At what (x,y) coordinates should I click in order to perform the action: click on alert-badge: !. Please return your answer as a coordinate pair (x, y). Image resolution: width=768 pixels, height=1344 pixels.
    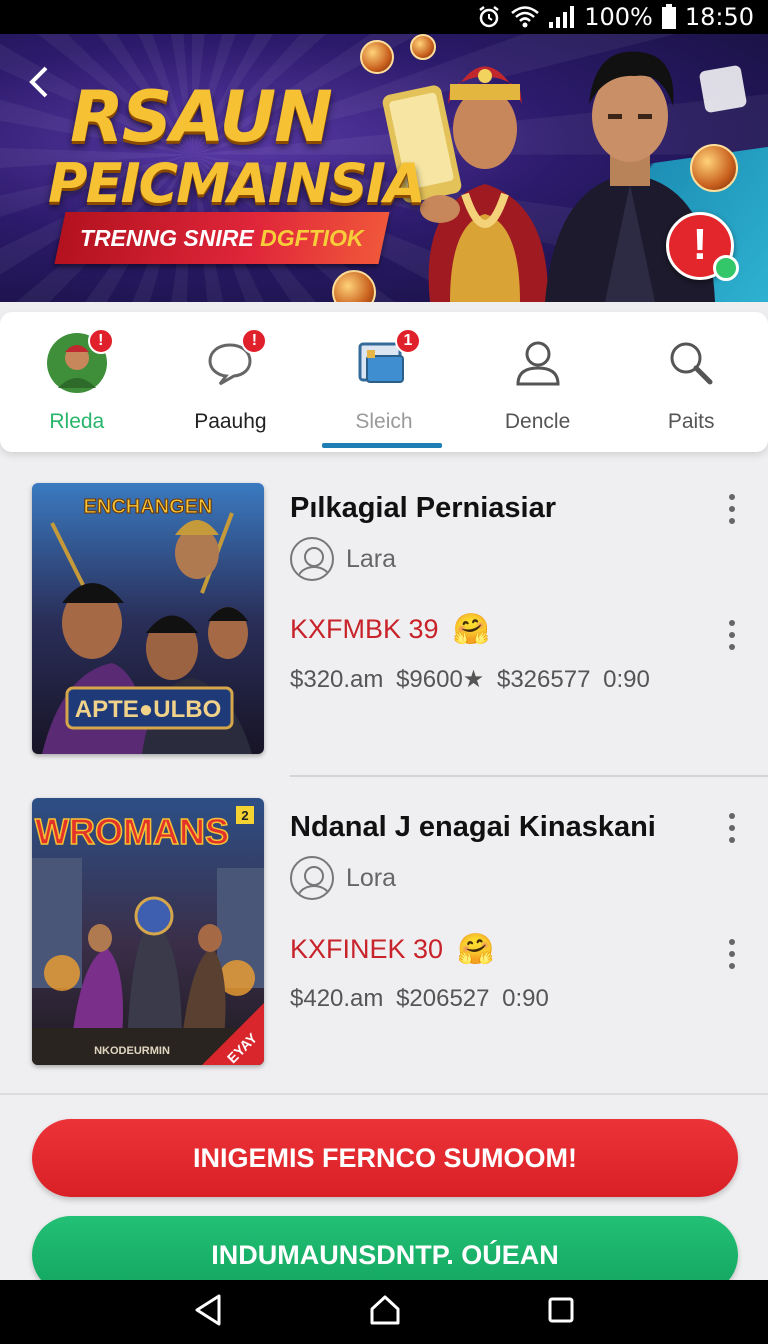
    Looking at the image, I should click on (702, 246).